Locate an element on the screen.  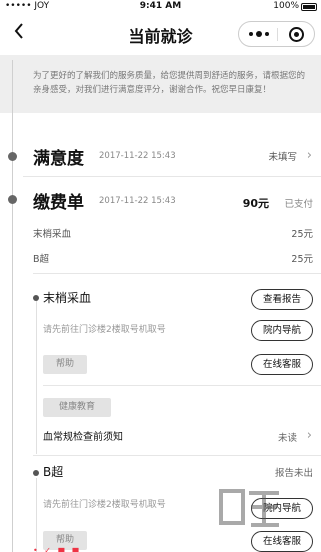
capsule-divider is located at coordinates (277, 34).